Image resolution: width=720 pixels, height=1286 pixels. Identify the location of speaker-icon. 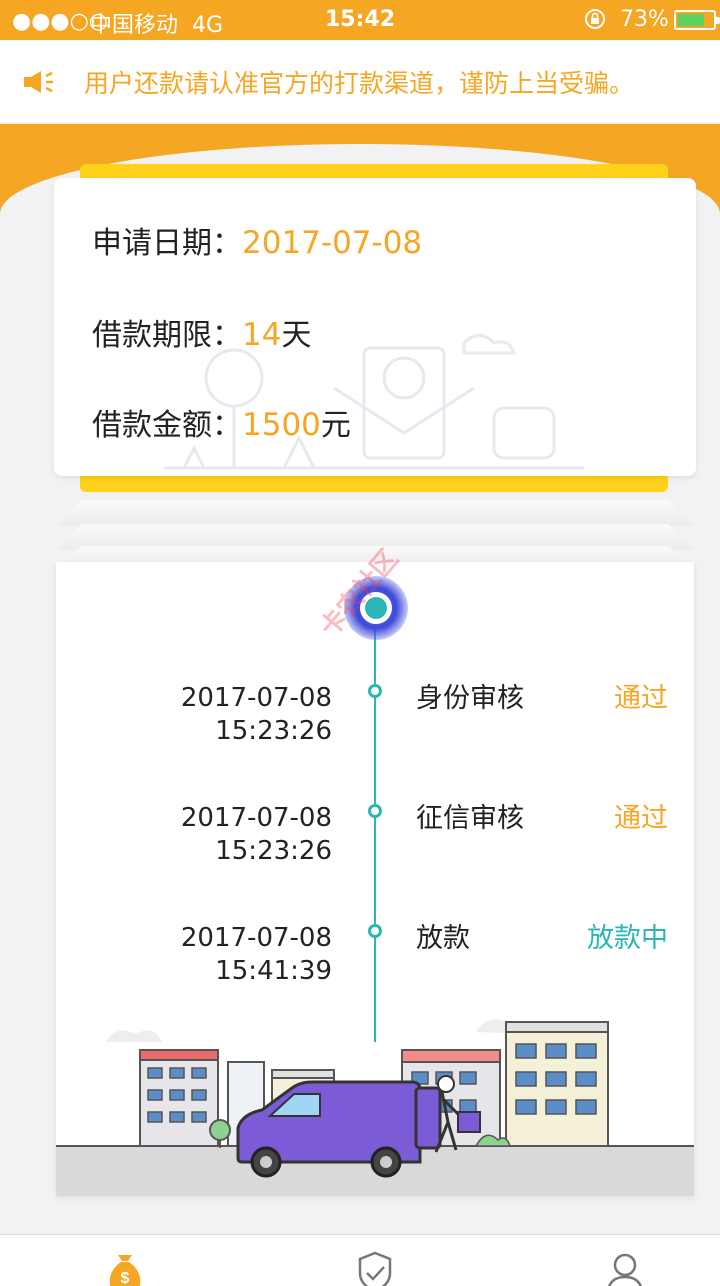
(38, 82).